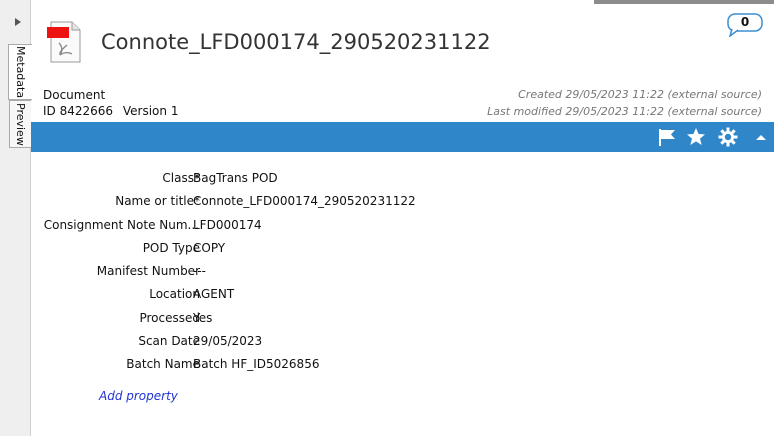 Image resolution: width=774 pixels, height=436 pixels. I want to click on property-row-class: Class* BagTrans POD, so click(402, 179).